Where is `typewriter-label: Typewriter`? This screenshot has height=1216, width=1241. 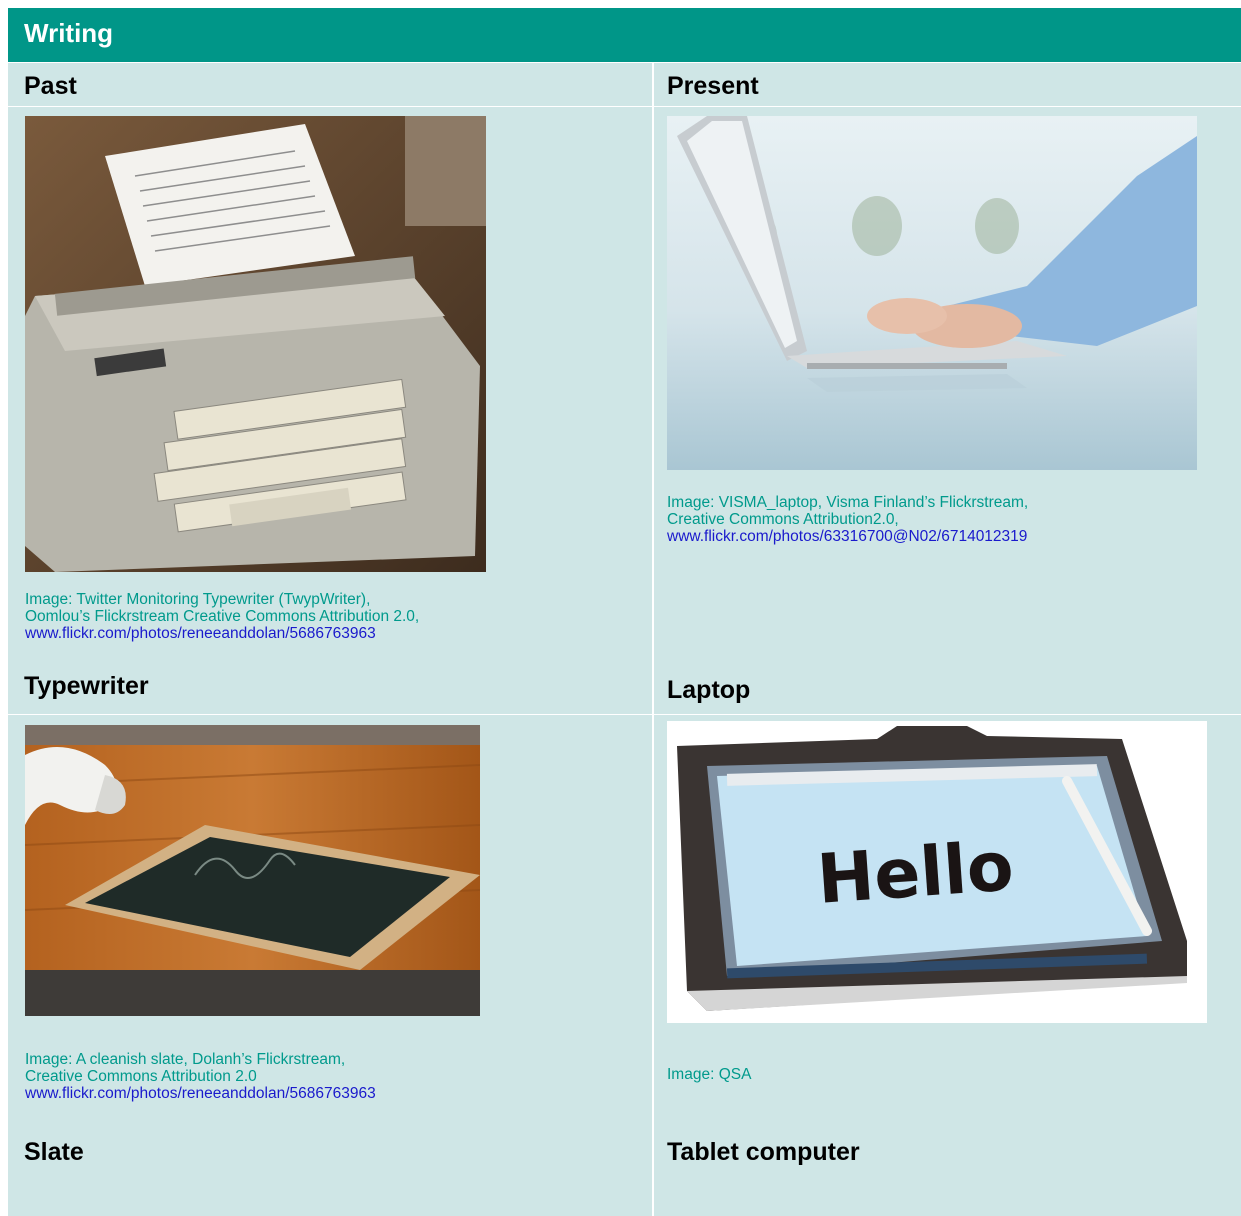 typewriter-label: Typewriter is located at coordinates (86, 686).